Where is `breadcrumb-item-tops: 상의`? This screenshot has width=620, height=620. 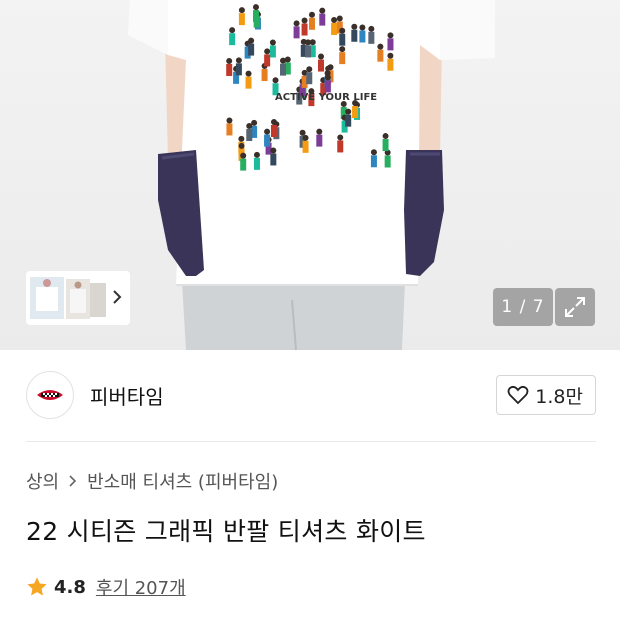
breadcrumb-item-tops: 상의 is located at coordinates (42, 481).